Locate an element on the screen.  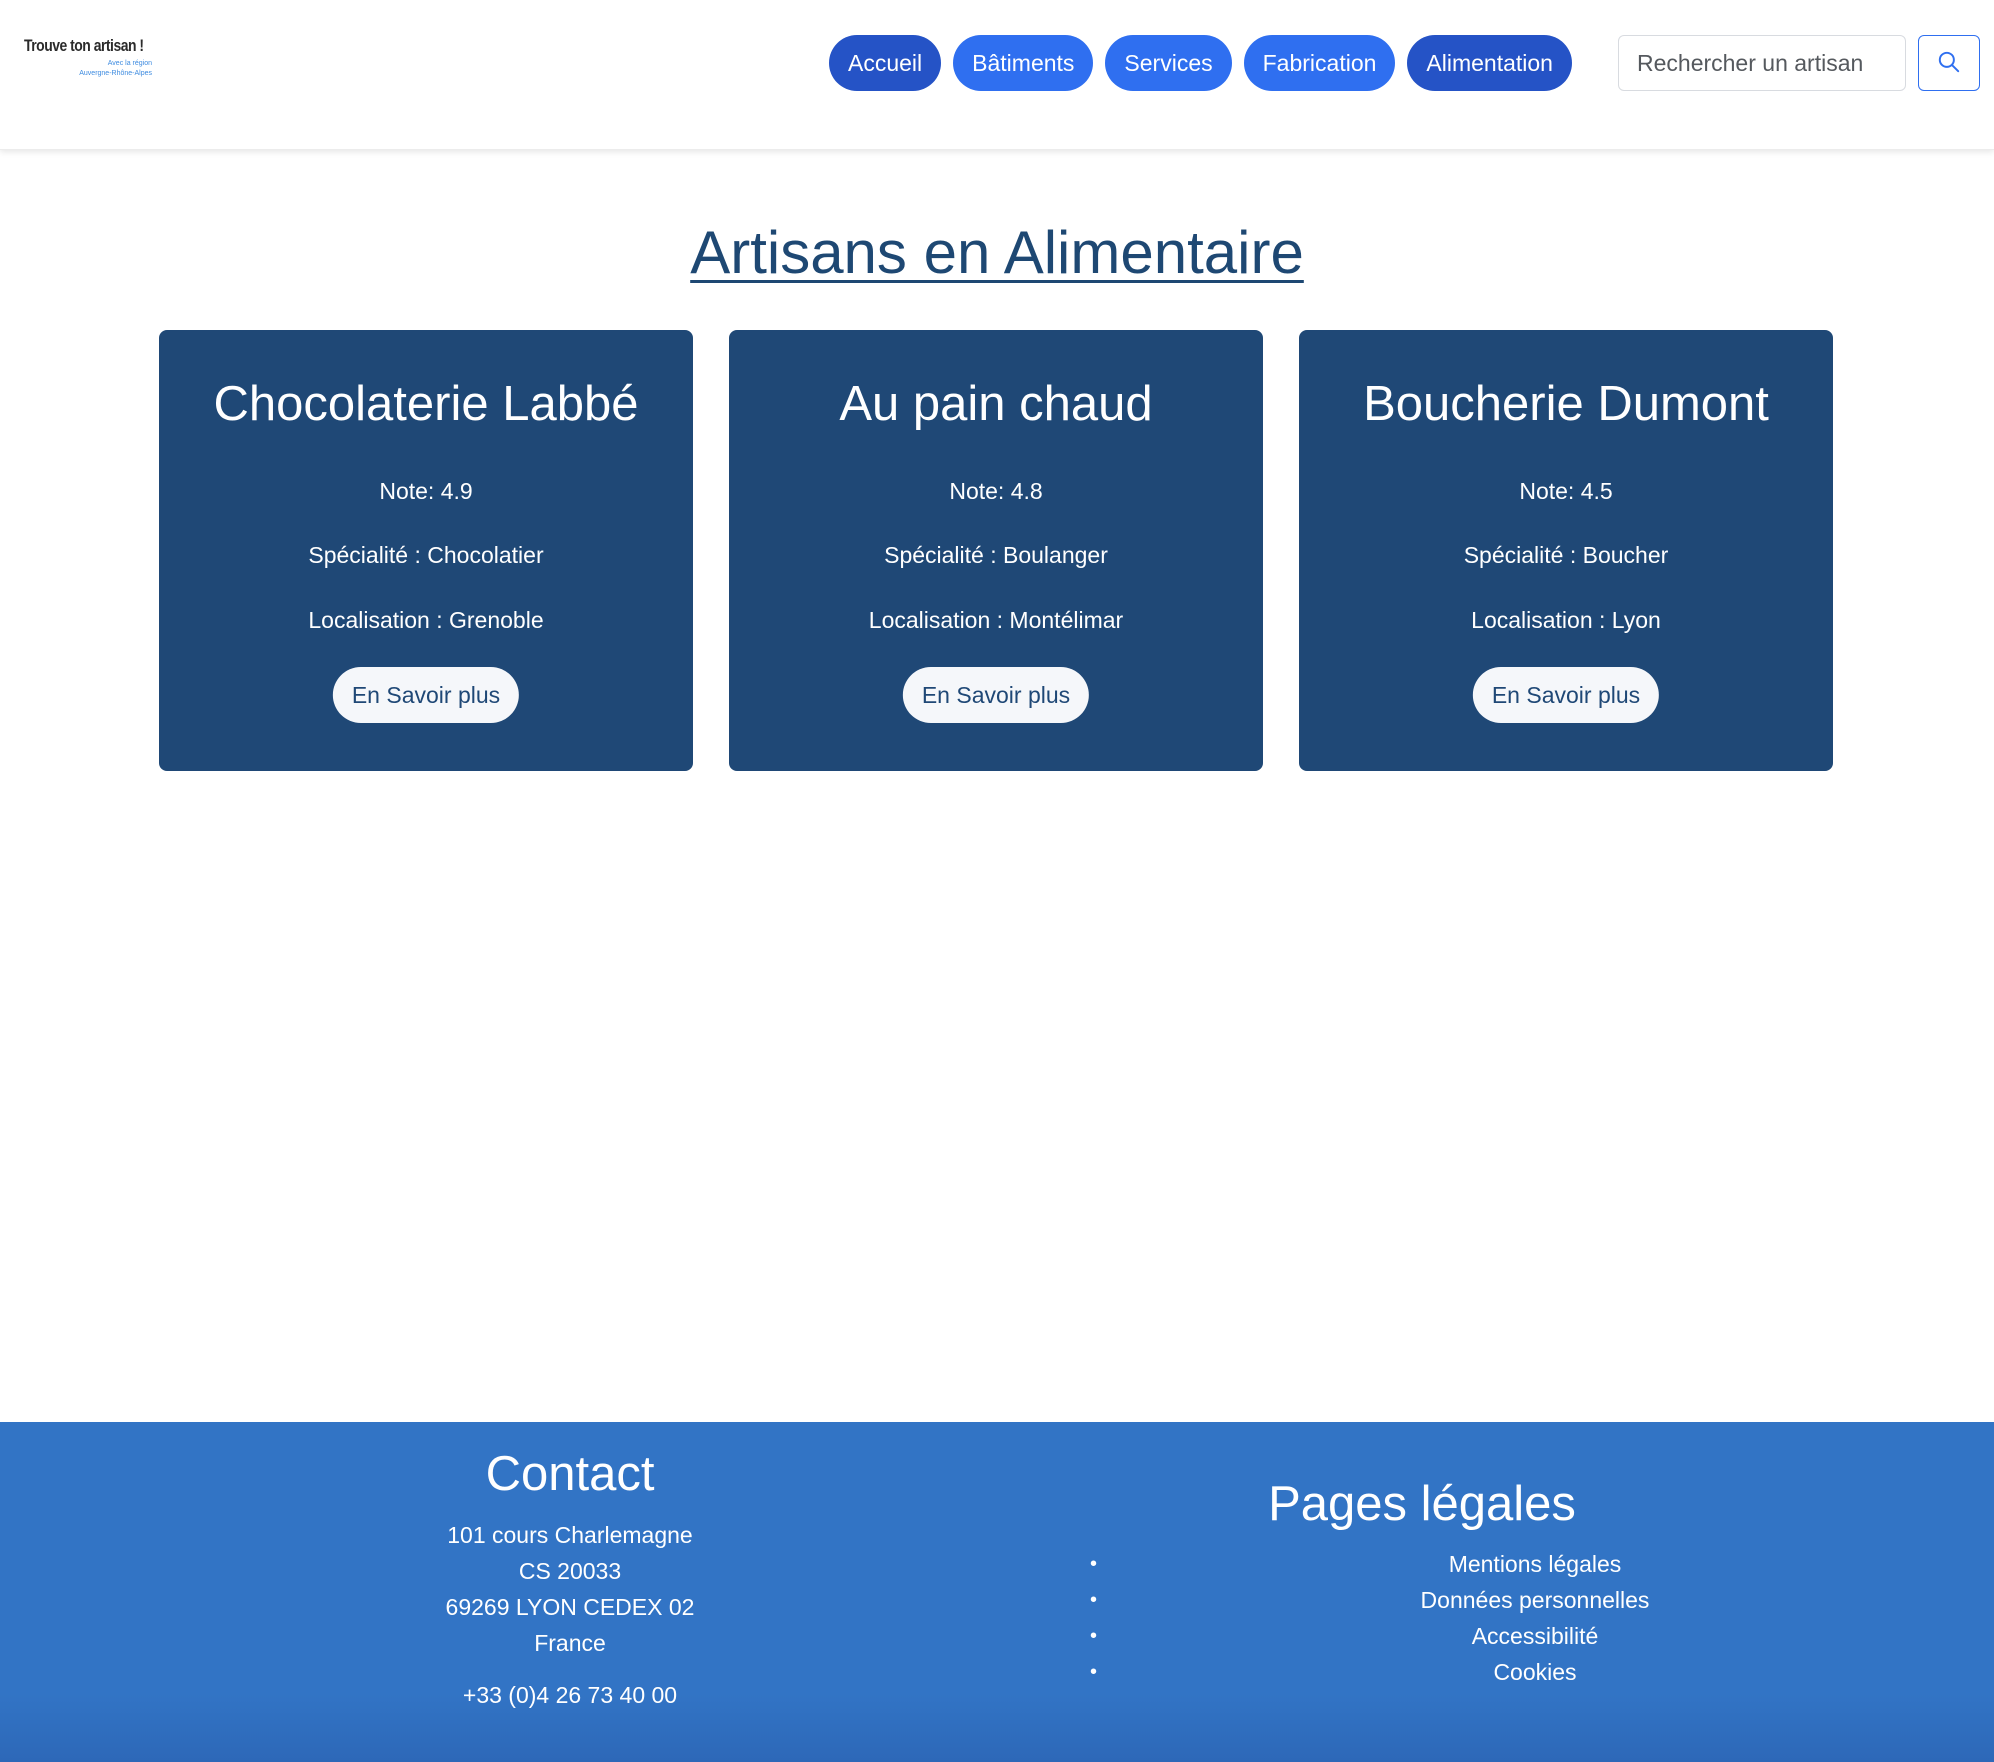
search-input is located at coordinates (1762, 63).